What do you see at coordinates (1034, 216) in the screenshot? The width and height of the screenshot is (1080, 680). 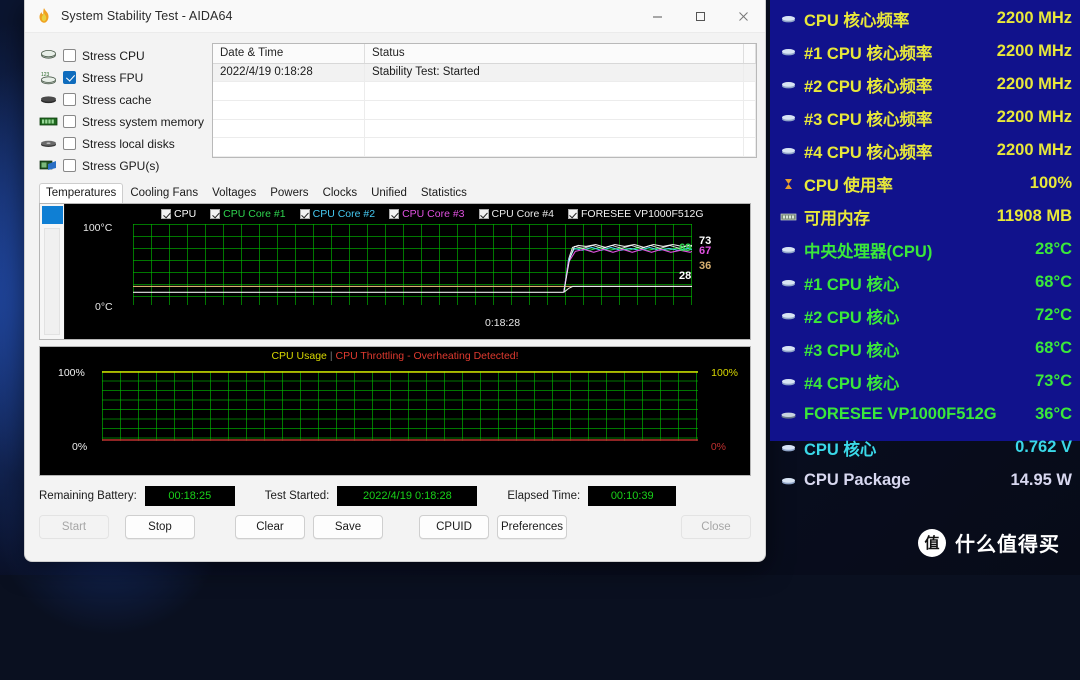 I see `osd-value-free-memory: 11908 MB` at bounding box center [1034, 216].